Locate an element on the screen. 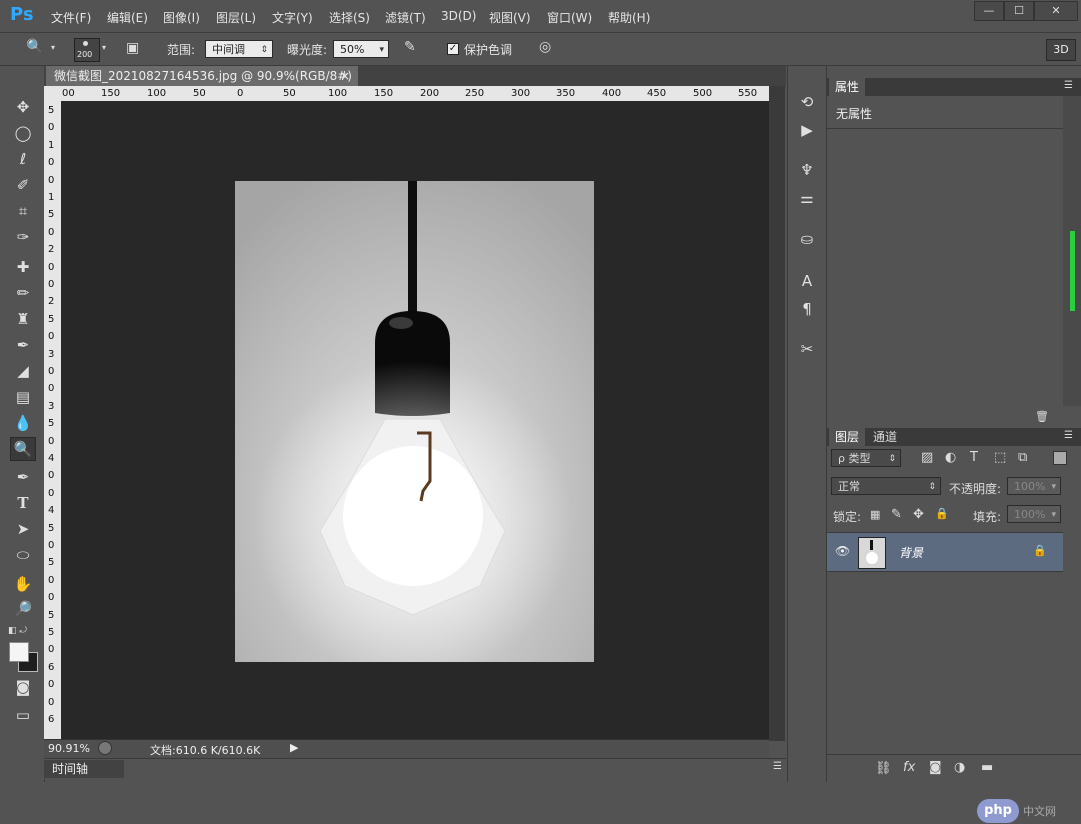  play-icon: ▶ is located at coordinates (294, 747).